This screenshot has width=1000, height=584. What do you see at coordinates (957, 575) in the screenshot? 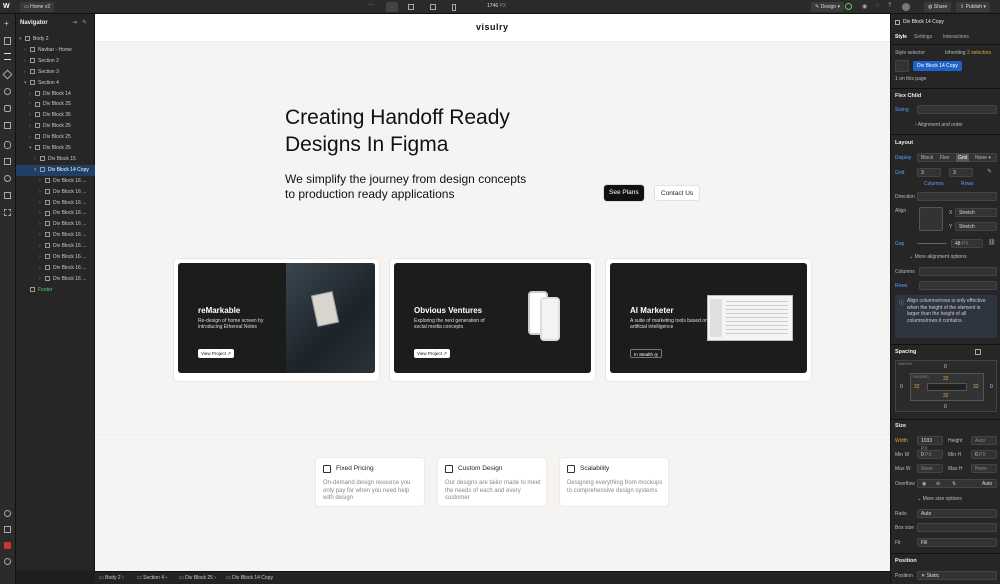
I see `position-select: ✕ Static` at bounding box center [957, 575].